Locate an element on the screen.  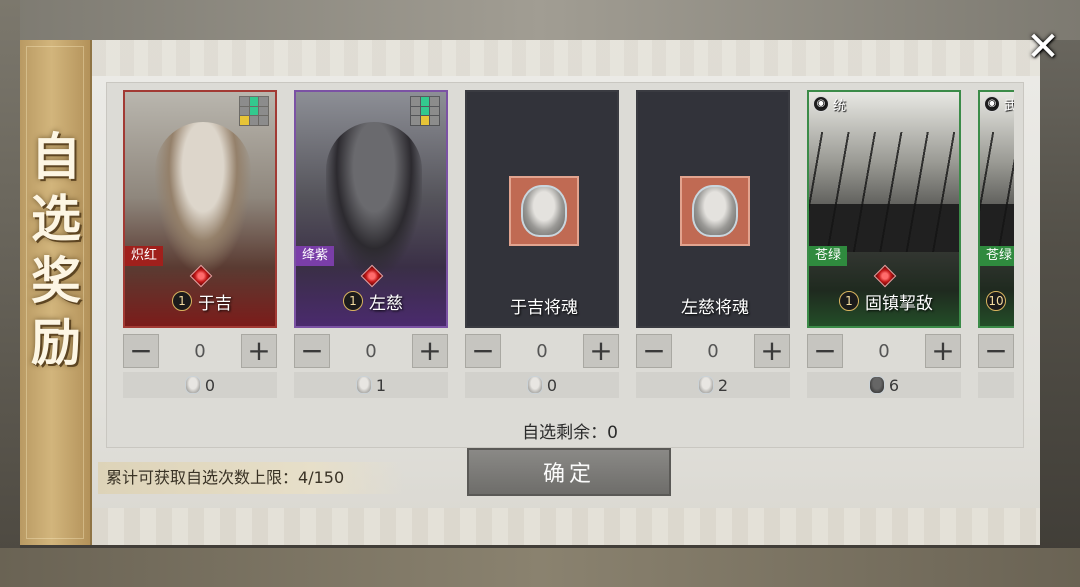
owned-count-row: 2 is located at coordinates (713, 385).